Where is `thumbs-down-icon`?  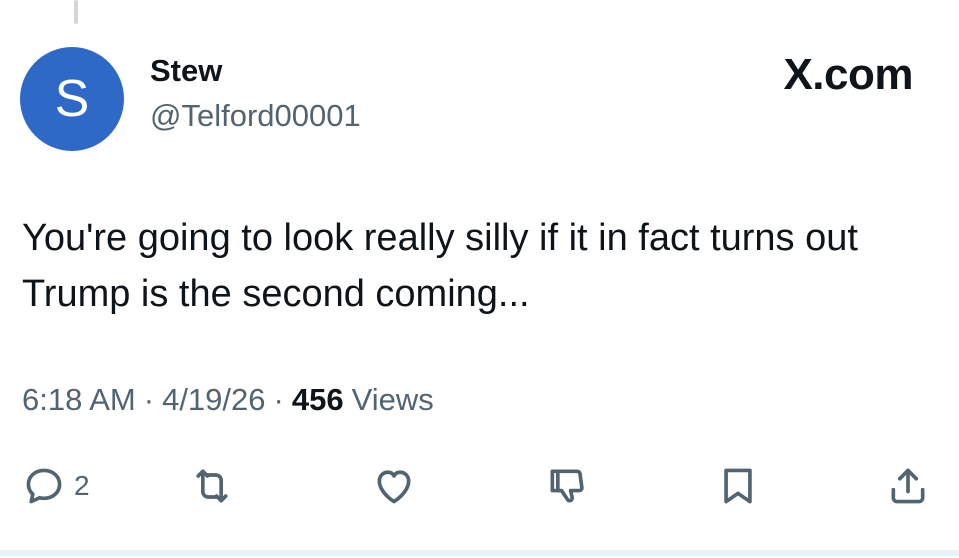
thumbs-down-icon is located at coordinates (567, 486).